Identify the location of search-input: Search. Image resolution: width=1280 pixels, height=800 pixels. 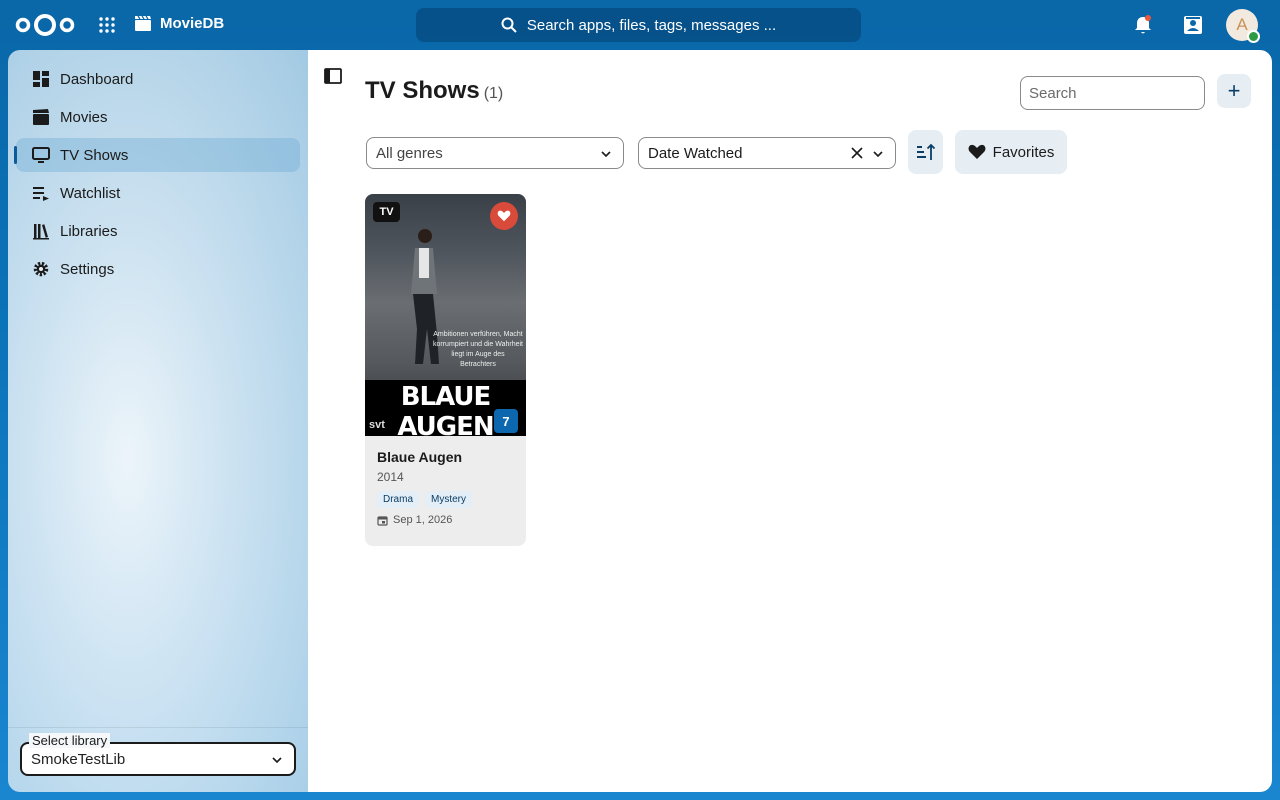
(1112, 93).